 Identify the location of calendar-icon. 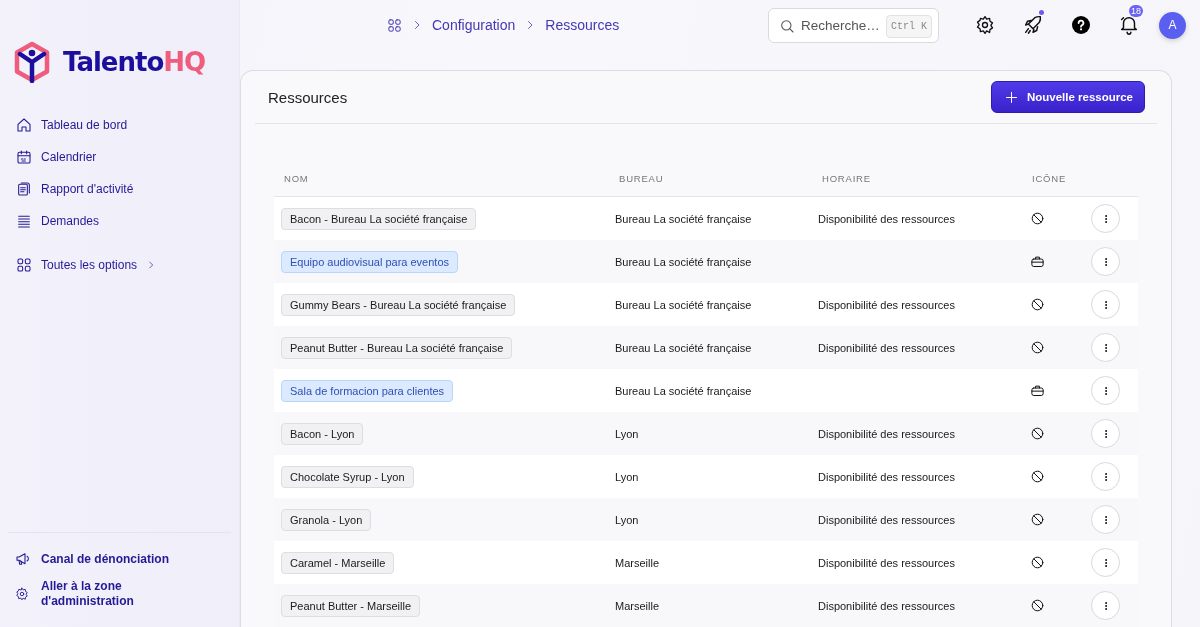
(24, 157).